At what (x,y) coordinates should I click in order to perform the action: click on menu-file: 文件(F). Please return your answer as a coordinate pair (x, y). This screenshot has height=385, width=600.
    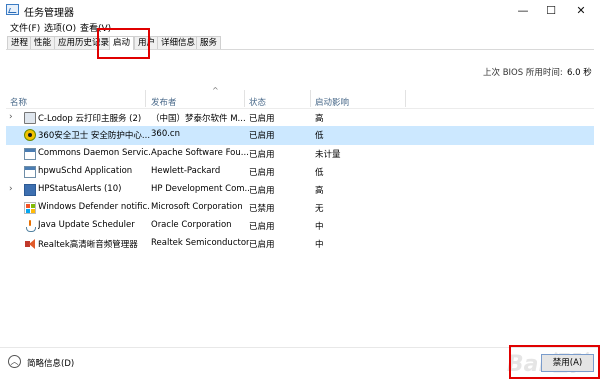
    Looking at the image, I should click on (25, 27).